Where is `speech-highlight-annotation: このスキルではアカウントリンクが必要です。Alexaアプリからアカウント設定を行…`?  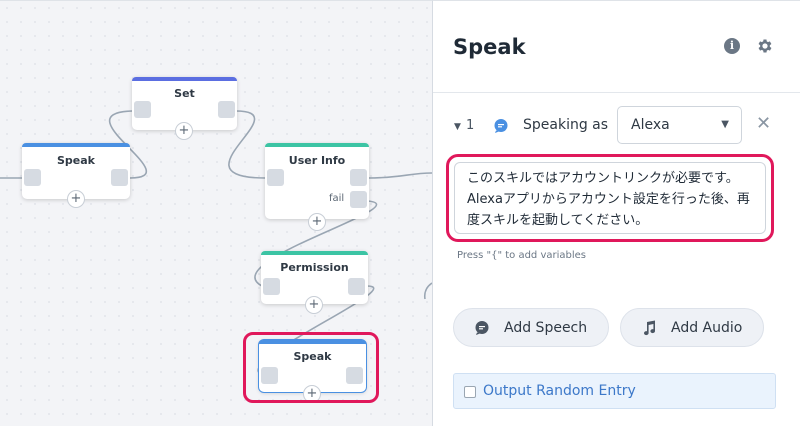 speech-highlight-annotation: このスキルではアカウントリンクが必要です。Alexaアプリからアカウント設定を行… is located at coordinates (610, 198).